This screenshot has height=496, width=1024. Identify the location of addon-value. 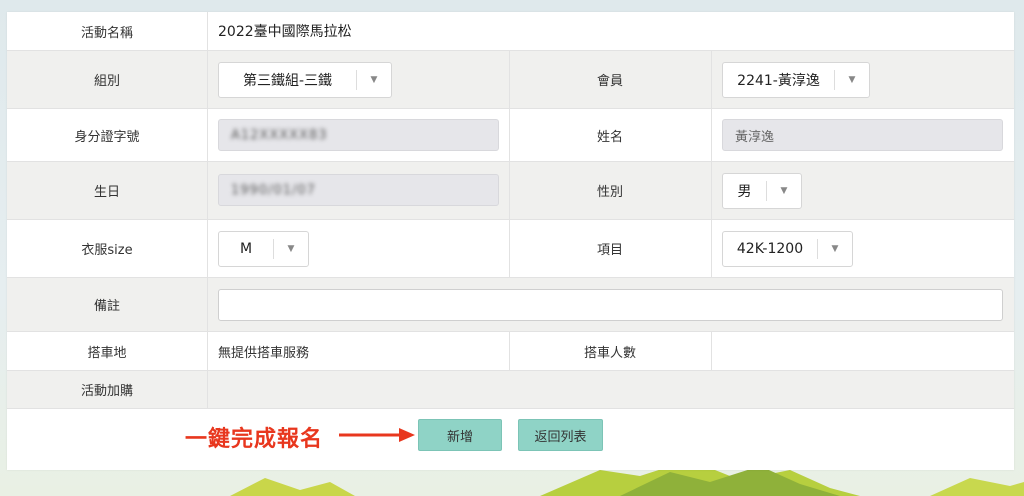
(608, 389).